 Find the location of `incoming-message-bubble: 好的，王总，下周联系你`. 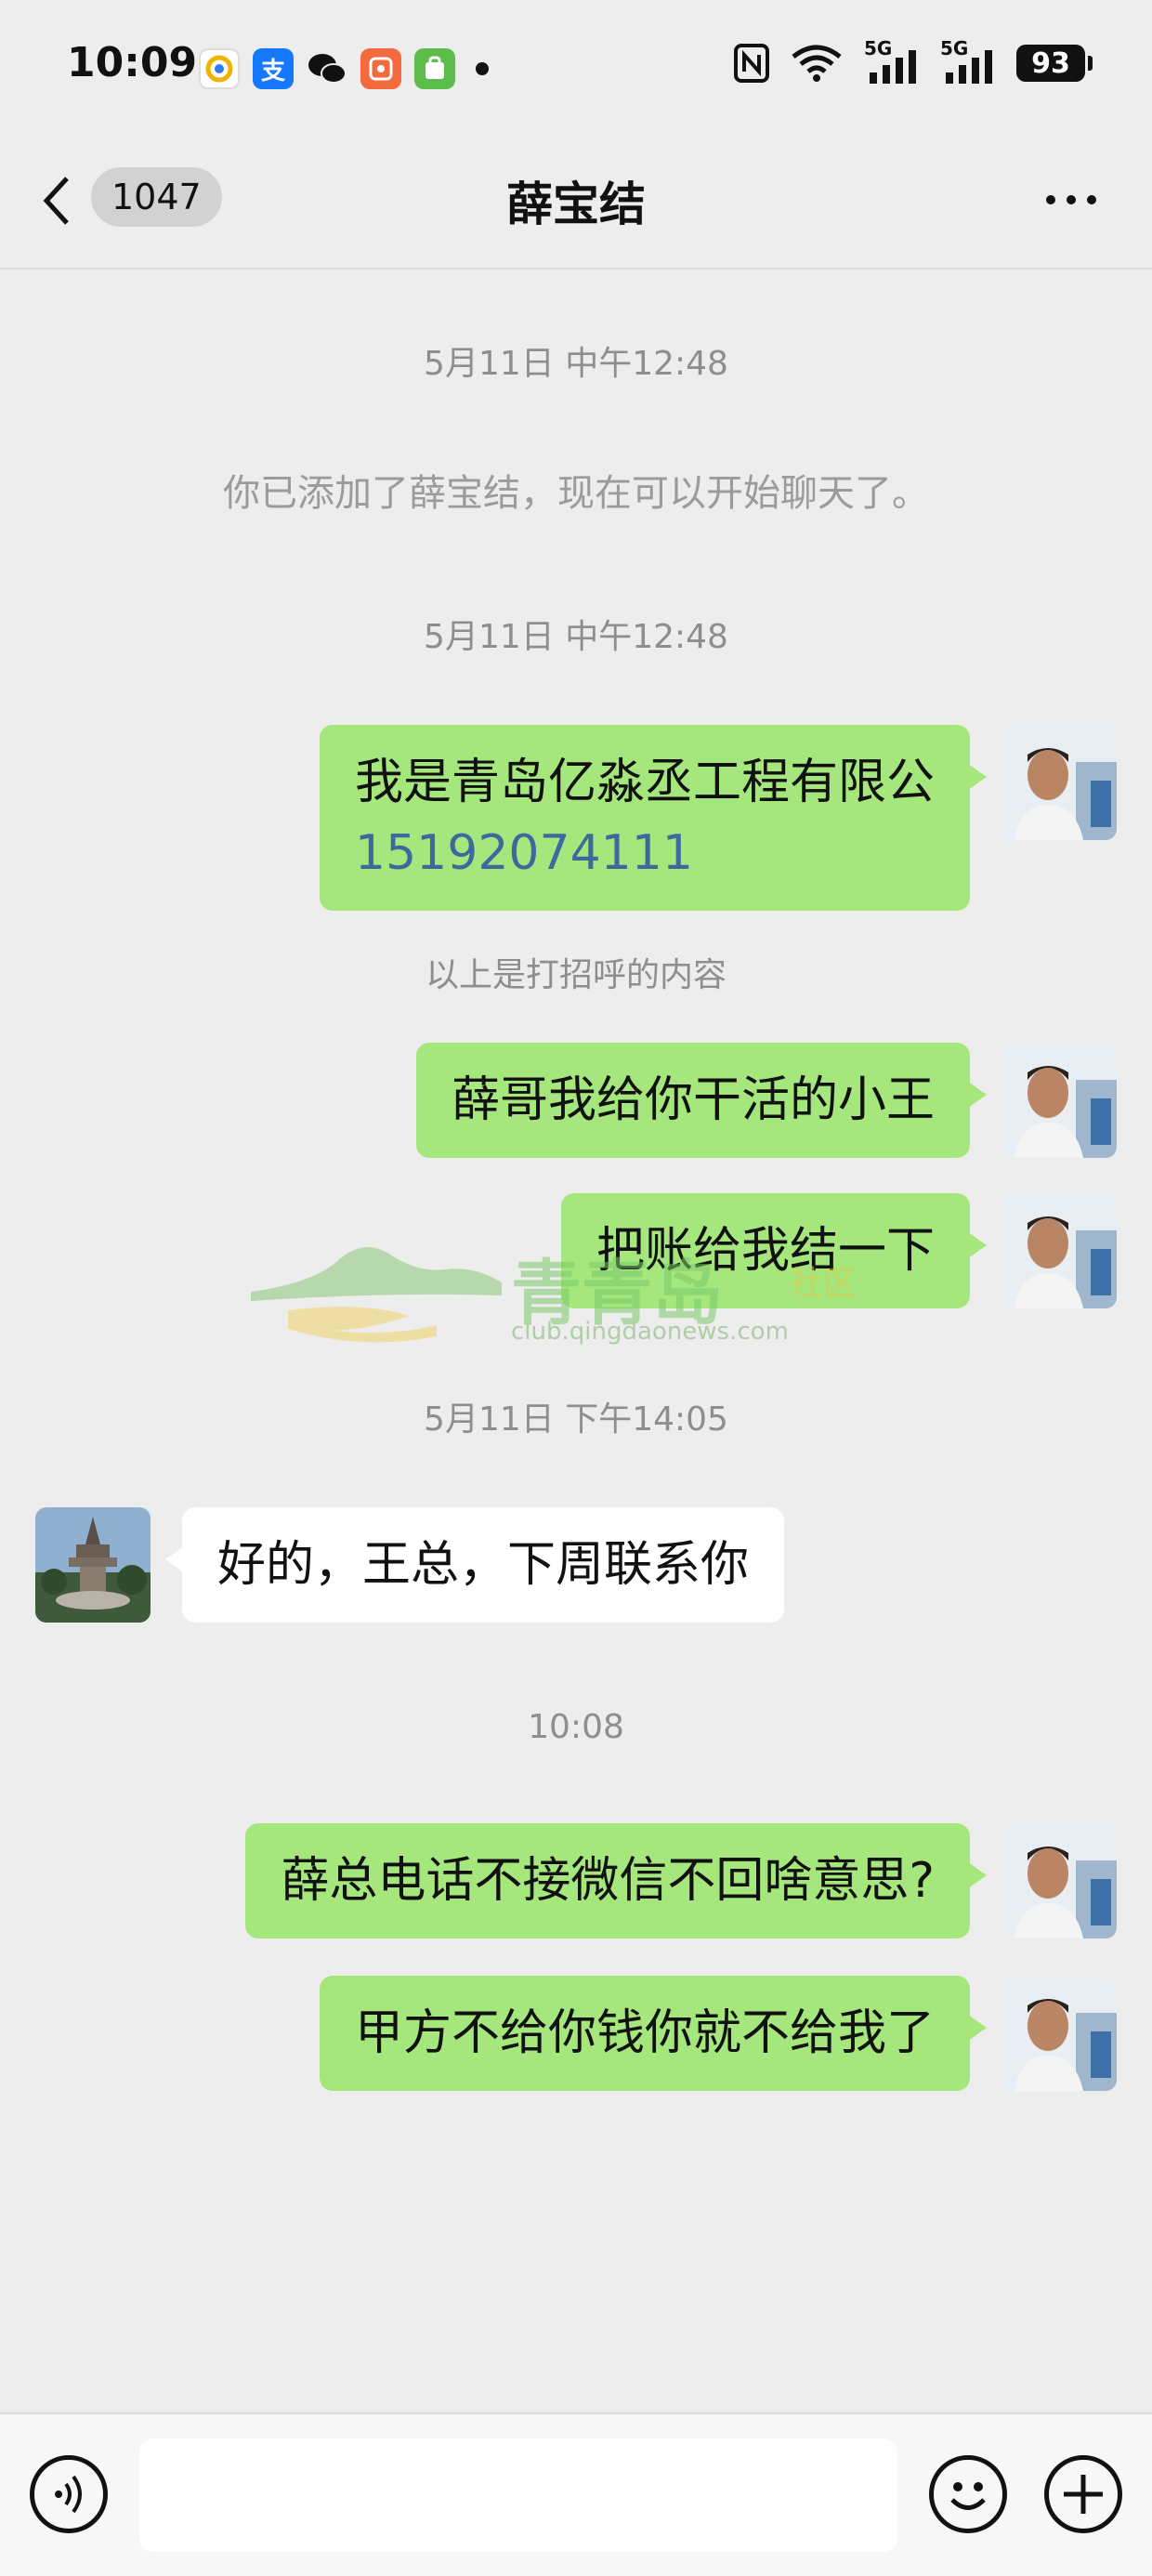

incoming-message-bubble: 好的，王总，下周联系你 is located at coordinates (474, 1565).